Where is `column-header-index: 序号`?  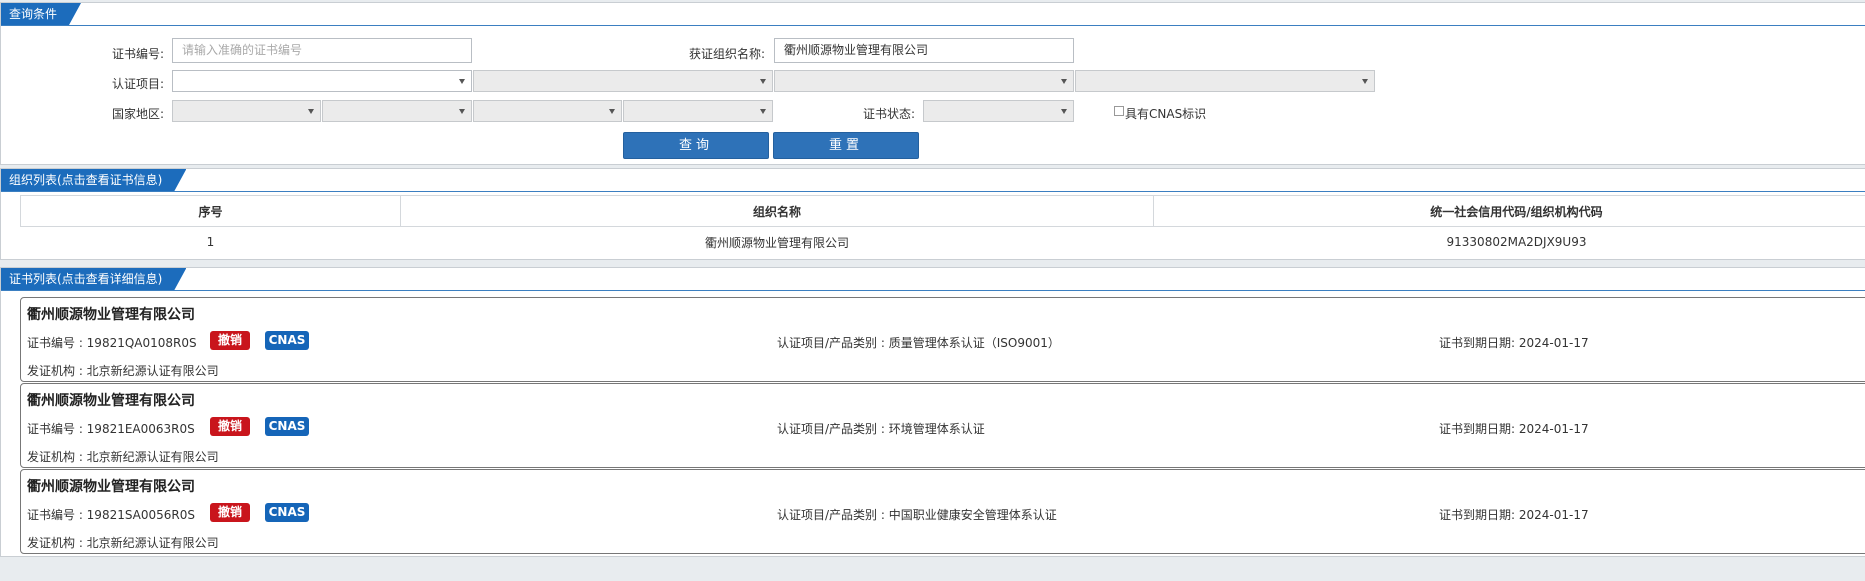
column-header-index: 序号 is located at coordinates (210, 211).